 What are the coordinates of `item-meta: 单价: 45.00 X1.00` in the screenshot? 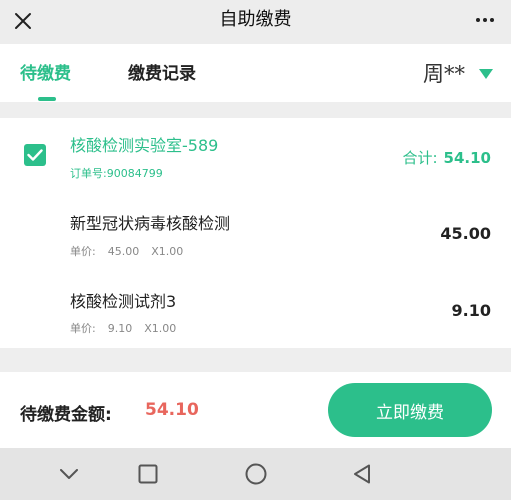 It's located at (126, 251).